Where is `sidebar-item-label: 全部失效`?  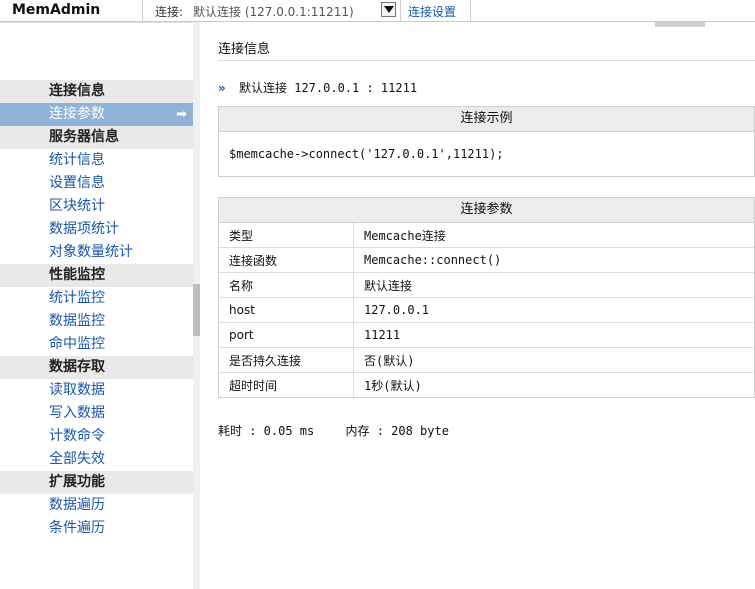 sidebar-item-label: 全部失效 is located at coordinates (77, 459).